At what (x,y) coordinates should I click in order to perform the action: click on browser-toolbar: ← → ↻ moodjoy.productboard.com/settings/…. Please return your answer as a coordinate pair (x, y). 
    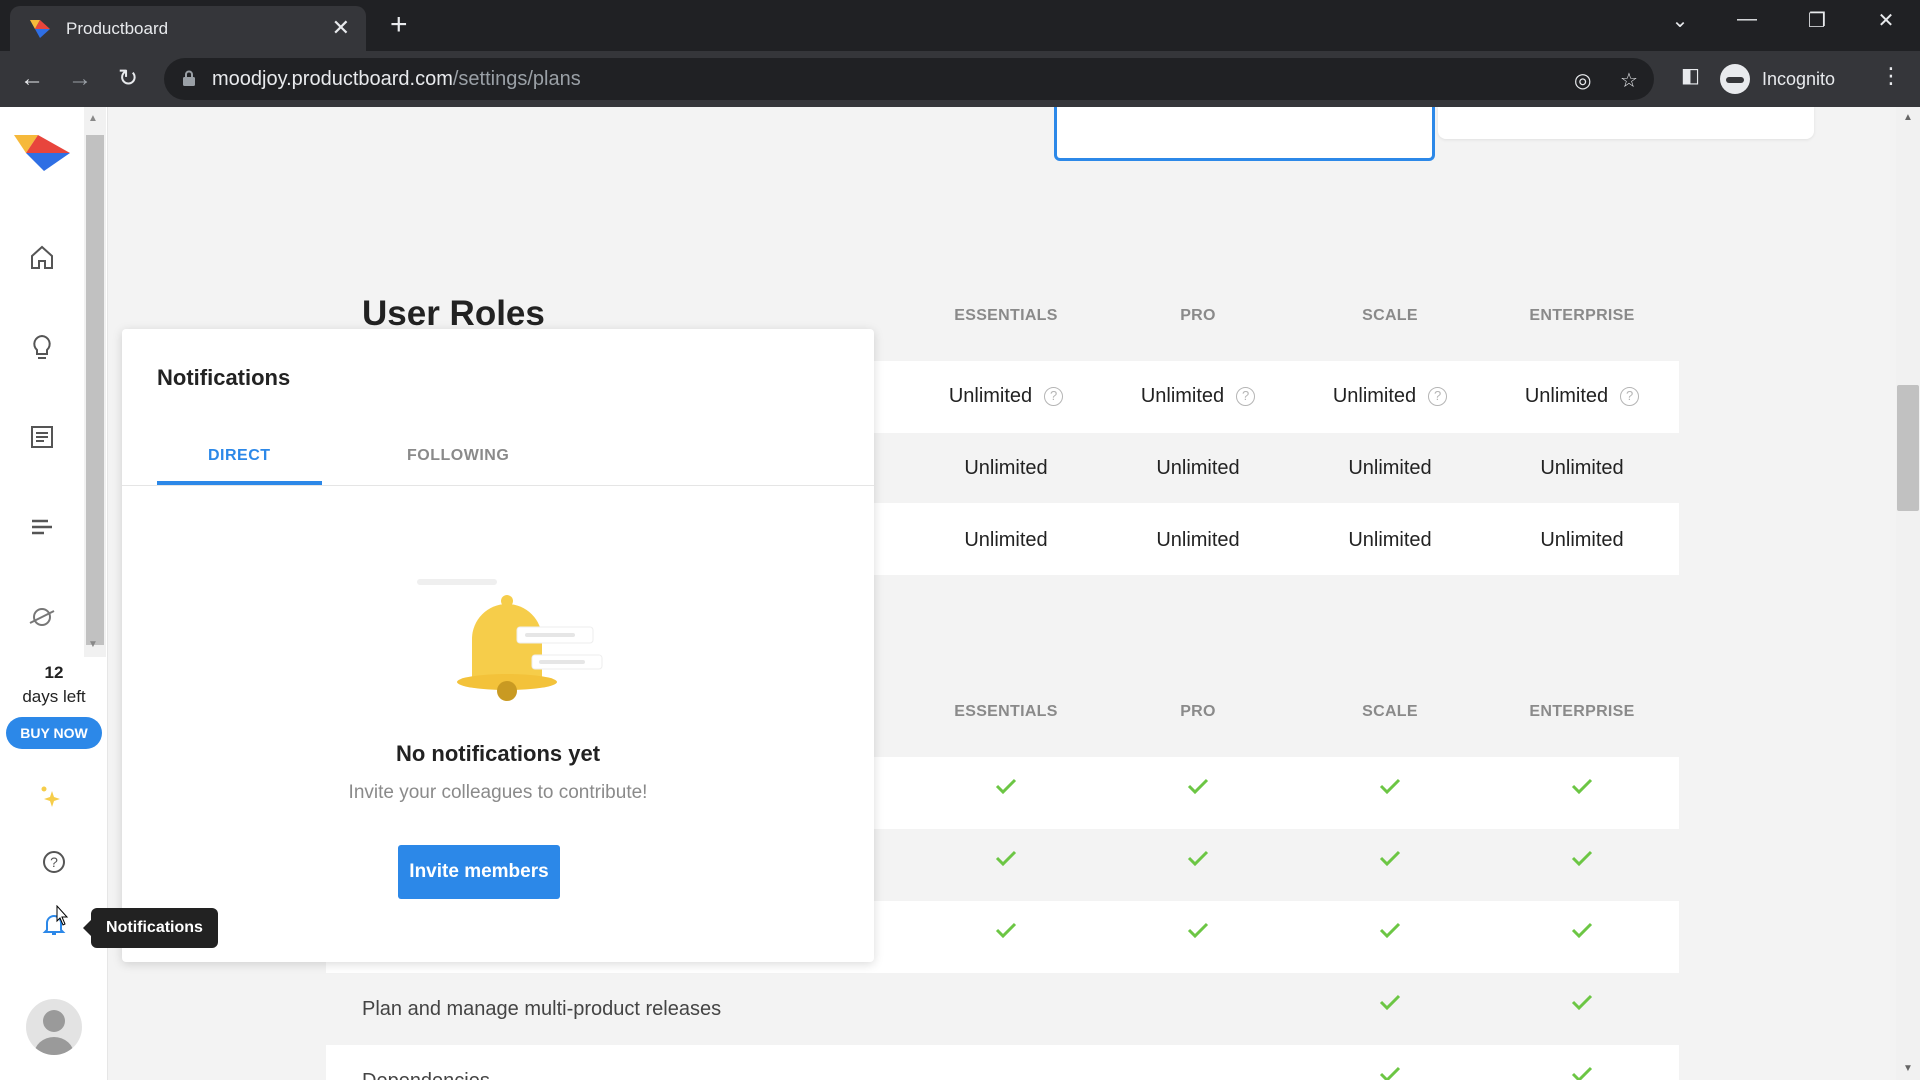
    Looking at the image, I should click on (960, 79).